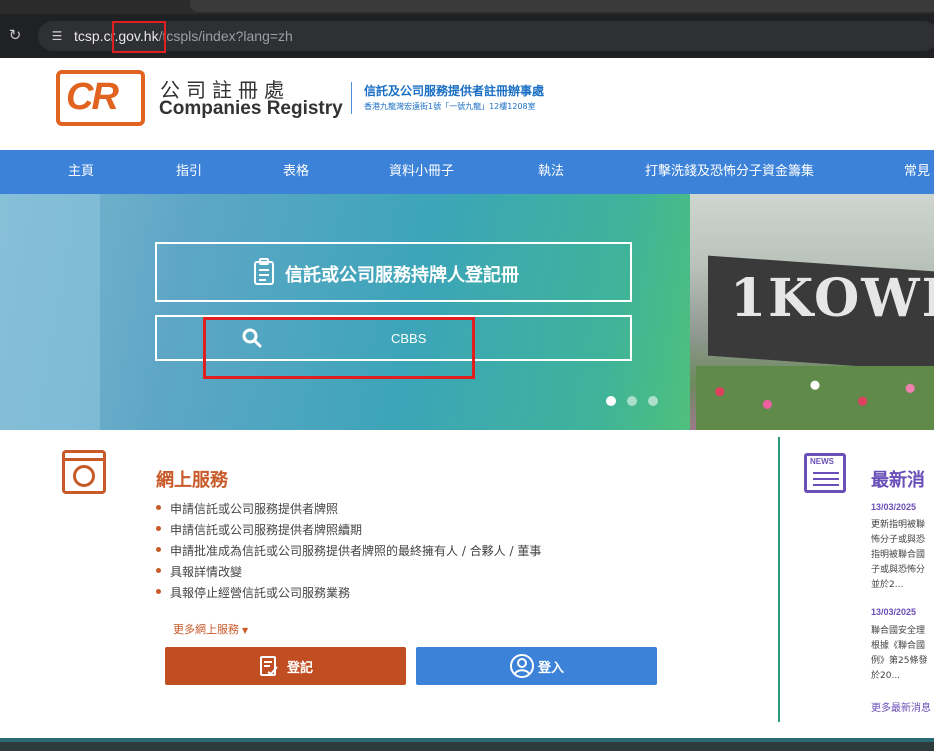 The height and width of the screenshot is (751, 934). I want to click on service-link-approval-owner: 申請批准成為信託或公司服務提供者牌照的最終擁有人 / 合夥人 / 董事, so click(348, 552).